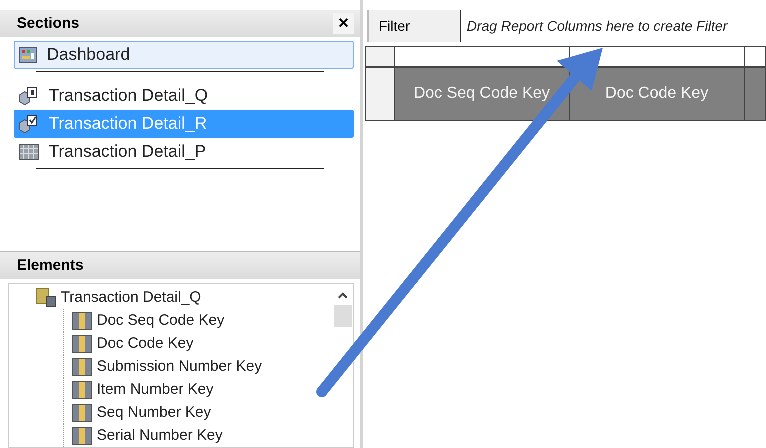 The image size is (766, 448). Describe the element at coordinates (29, 152) in the screenshot. I see `grid-icon` at that location.